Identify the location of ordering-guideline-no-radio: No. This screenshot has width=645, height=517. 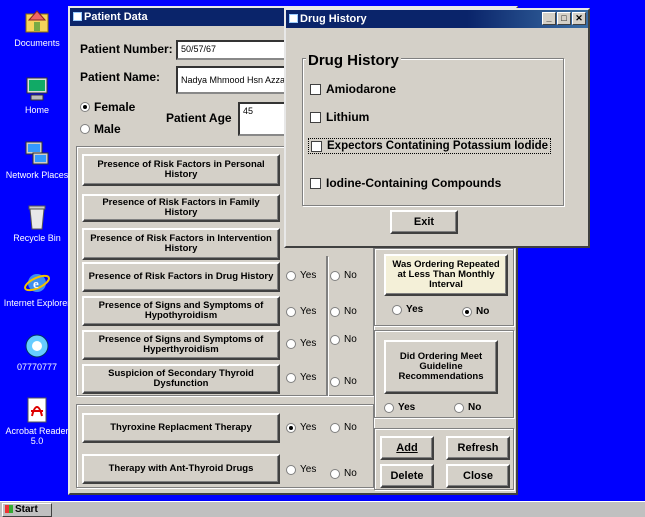
(467, 407).